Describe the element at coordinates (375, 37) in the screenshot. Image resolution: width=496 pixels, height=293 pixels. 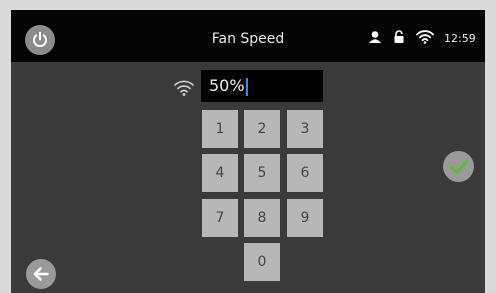
I see `user-icon` at that location.